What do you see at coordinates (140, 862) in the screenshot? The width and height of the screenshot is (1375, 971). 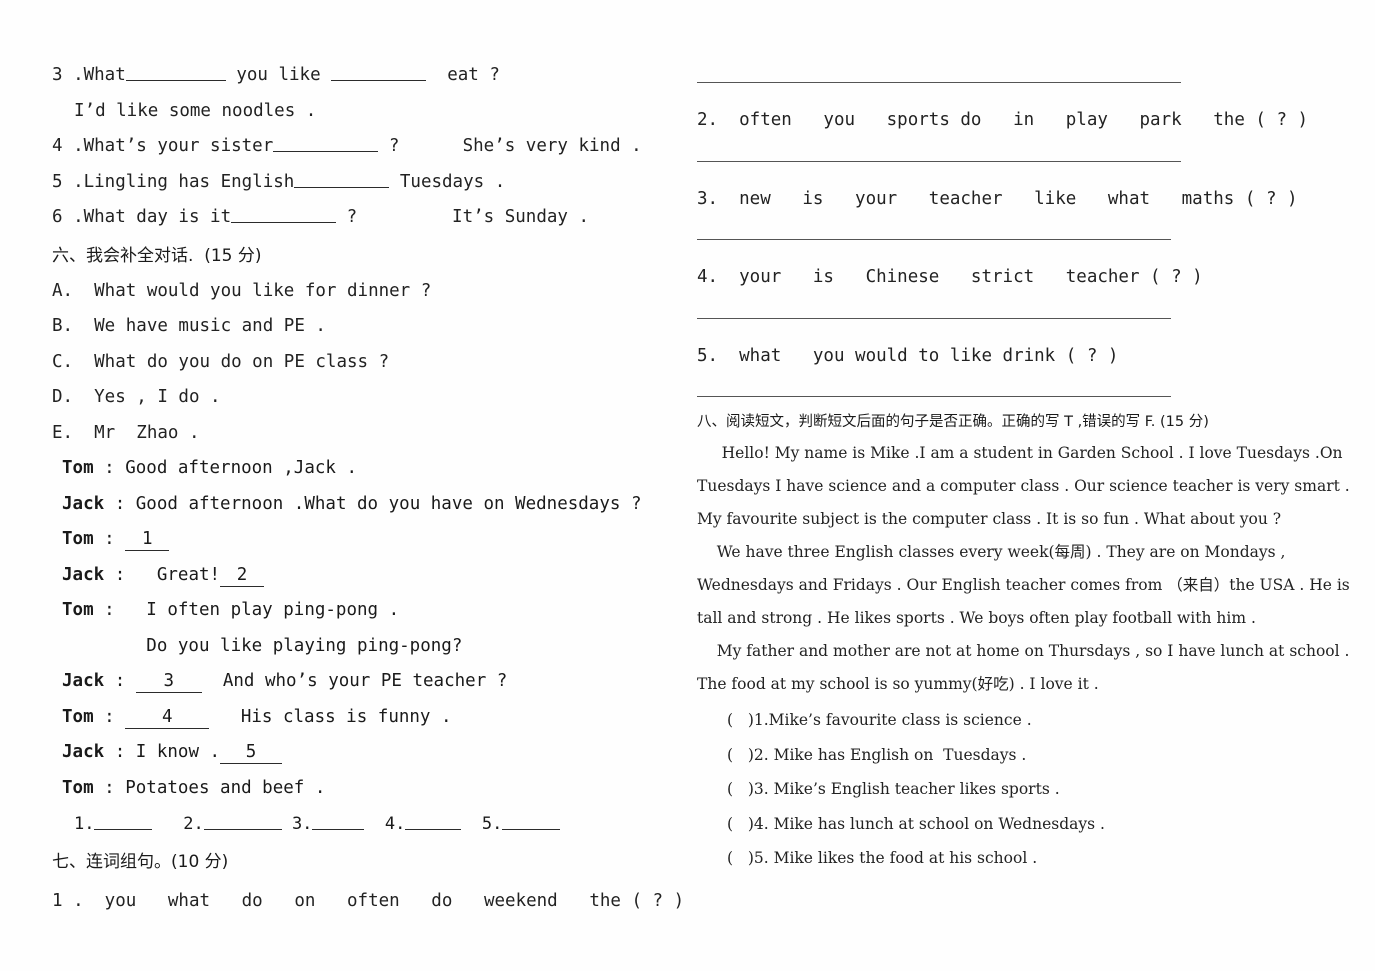 I see `section-seven-heading: 七、连词组句。(10 分)` at bounding box center [140, 862].